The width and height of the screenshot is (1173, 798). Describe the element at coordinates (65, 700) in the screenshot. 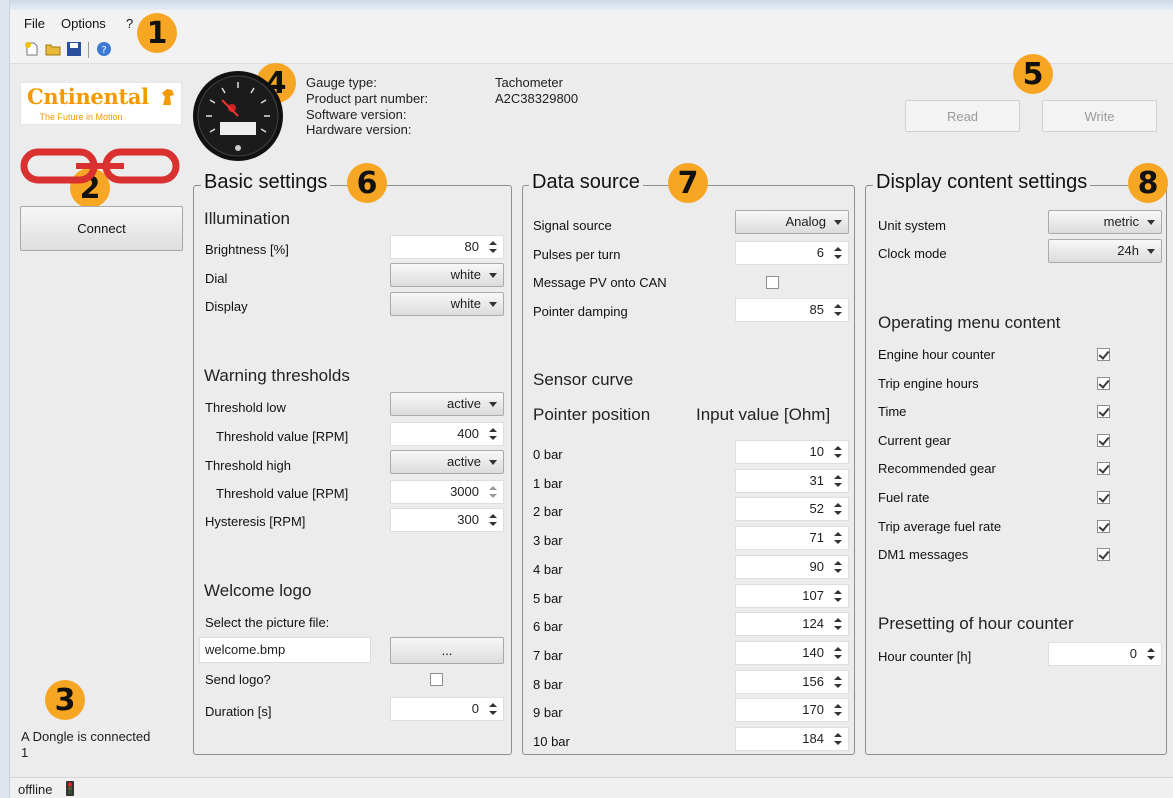

I see `callout-badge-3: 3` at that location.